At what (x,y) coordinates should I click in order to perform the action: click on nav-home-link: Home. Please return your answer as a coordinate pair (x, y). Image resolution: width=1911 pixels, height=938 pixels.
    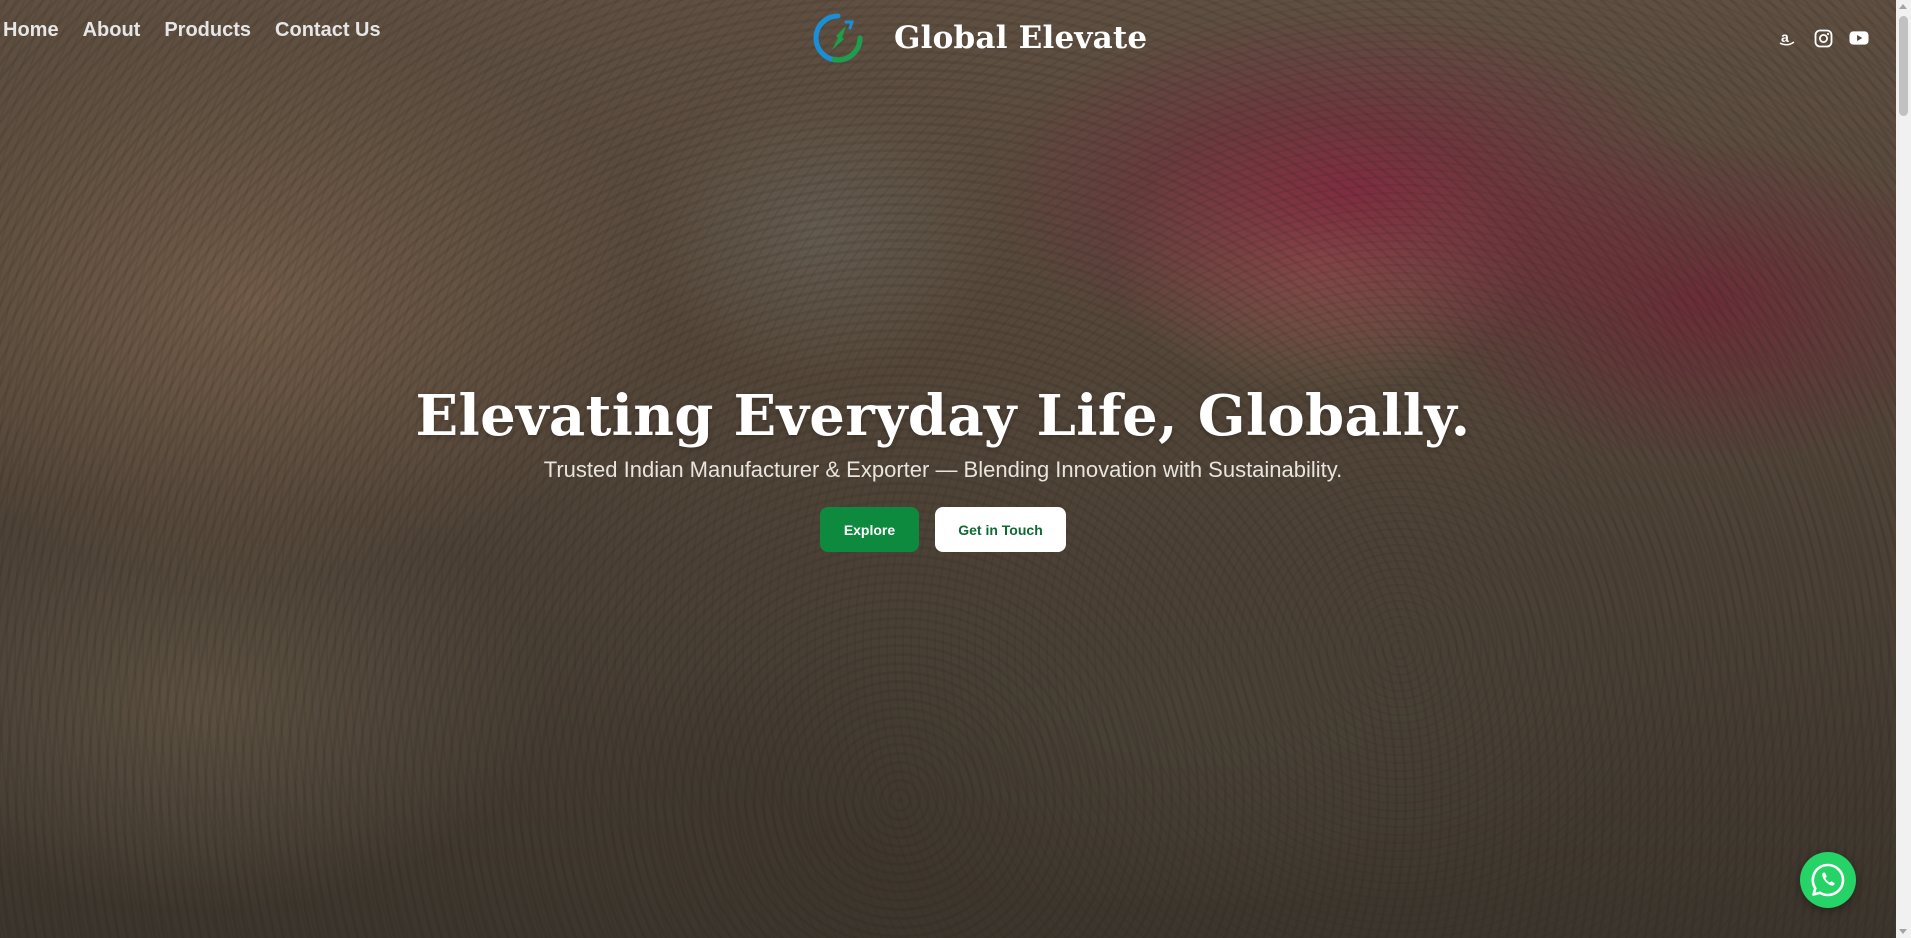
    Looking at the image, I should click on (31, 30).